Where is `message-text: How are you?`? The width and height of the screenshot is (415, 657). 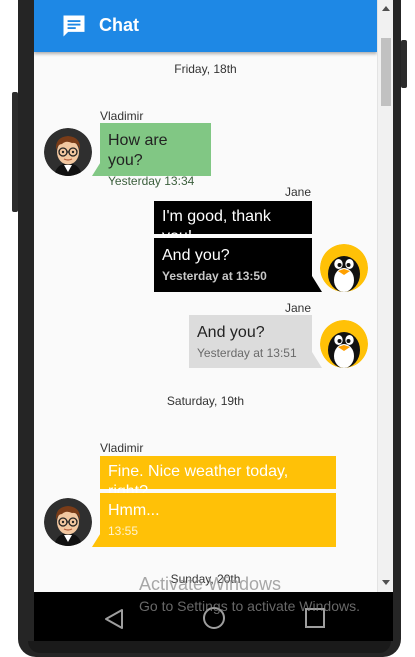 message-text: How are you? is located at coordinates (138, 150).